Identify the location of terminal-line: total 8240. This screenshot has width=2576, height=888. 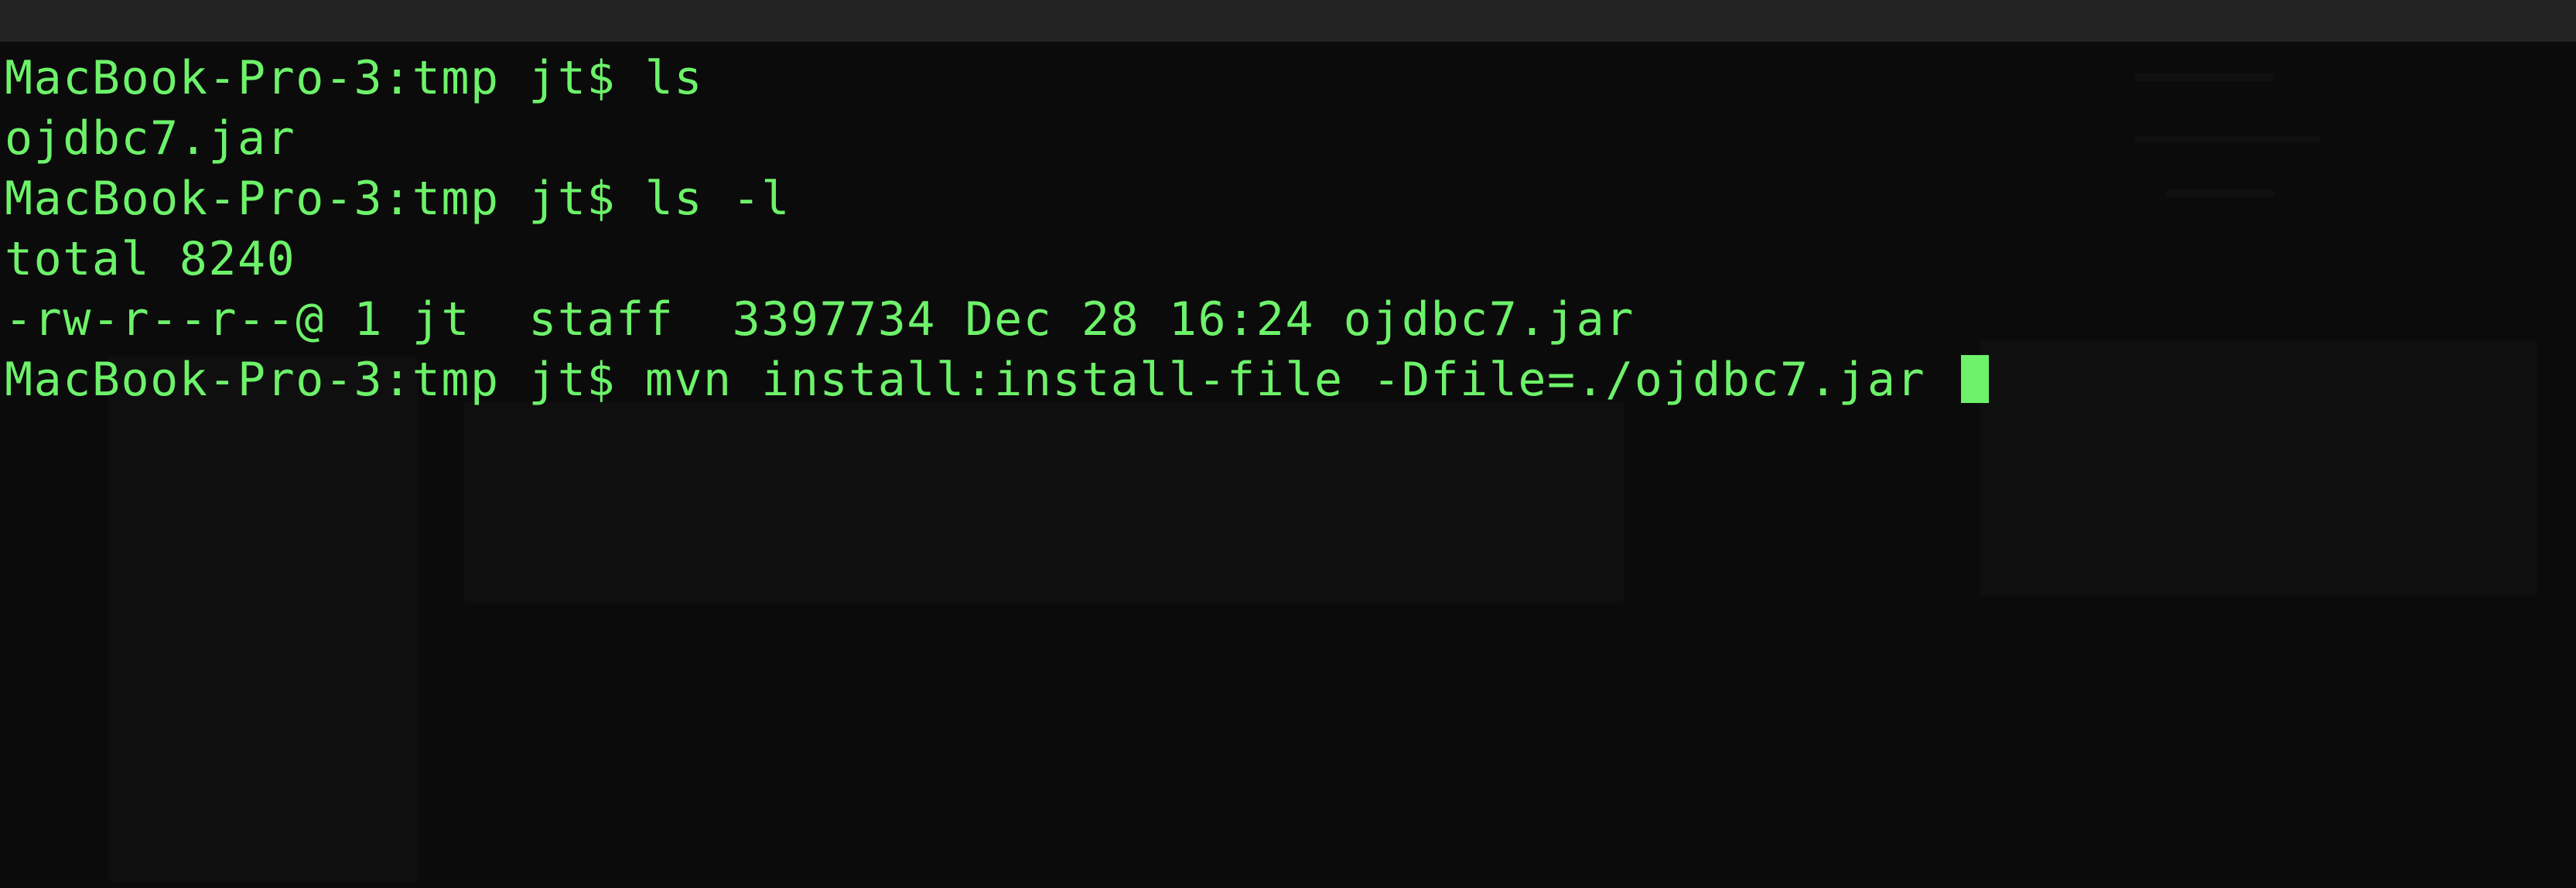
(150, 259).